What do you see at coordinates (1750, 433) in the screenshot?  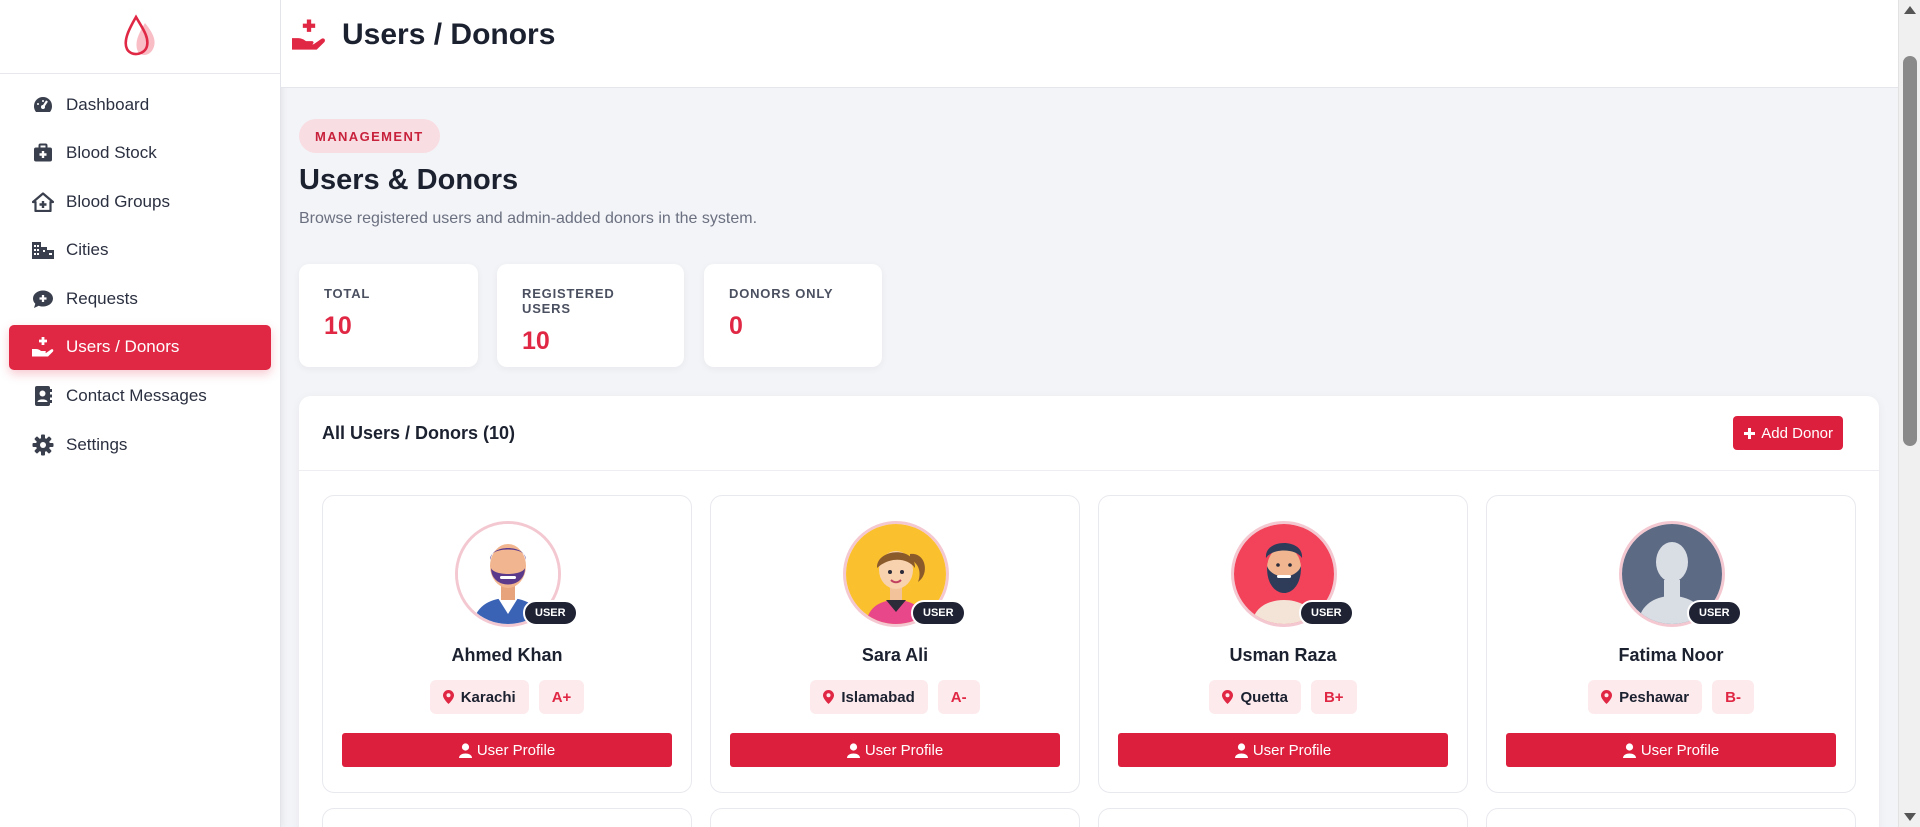 I see `plus-icon` at bounding box center [1750, 433].